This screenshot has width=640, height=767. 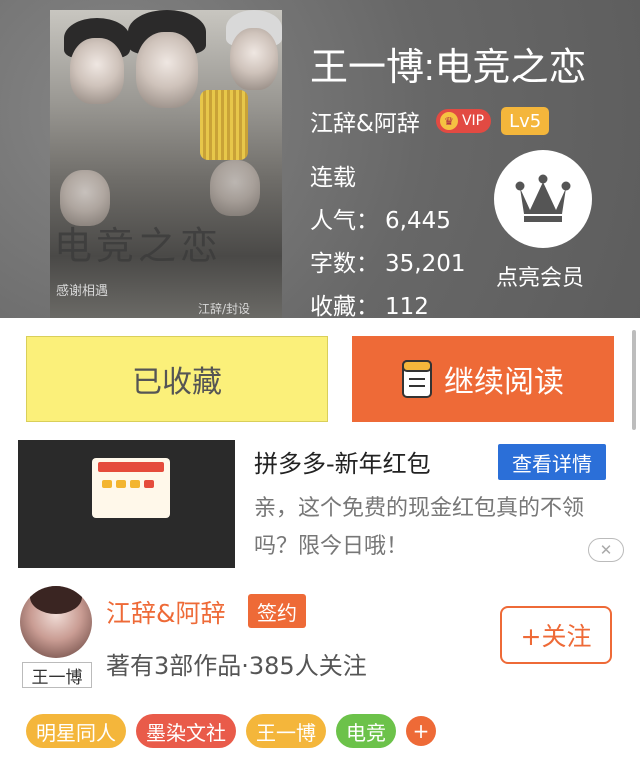 What do you see at coordinates (556, 635) in the screenshot?
I see `follow-button: +关注` at bounding box center [556, 635].